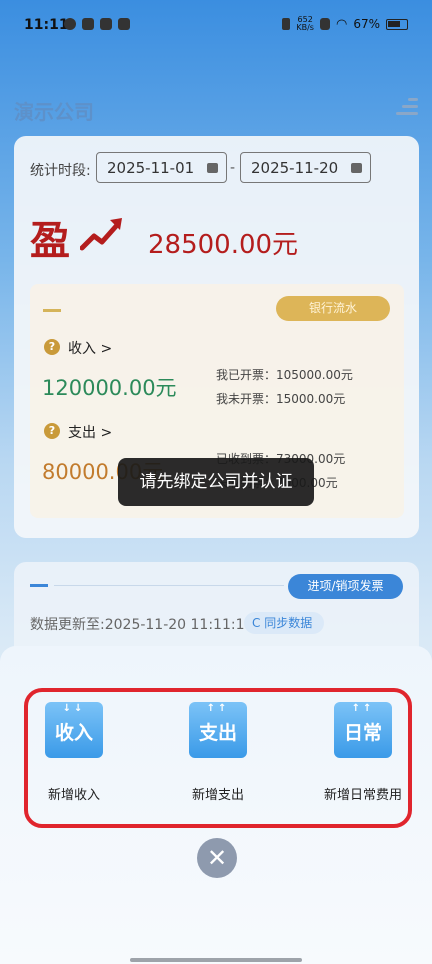 This screenshot has height=964, width=432. What do you see at coordinates (407, 107) in the screenshot?
I see `menu-icon` at bounding box center [407, 107].